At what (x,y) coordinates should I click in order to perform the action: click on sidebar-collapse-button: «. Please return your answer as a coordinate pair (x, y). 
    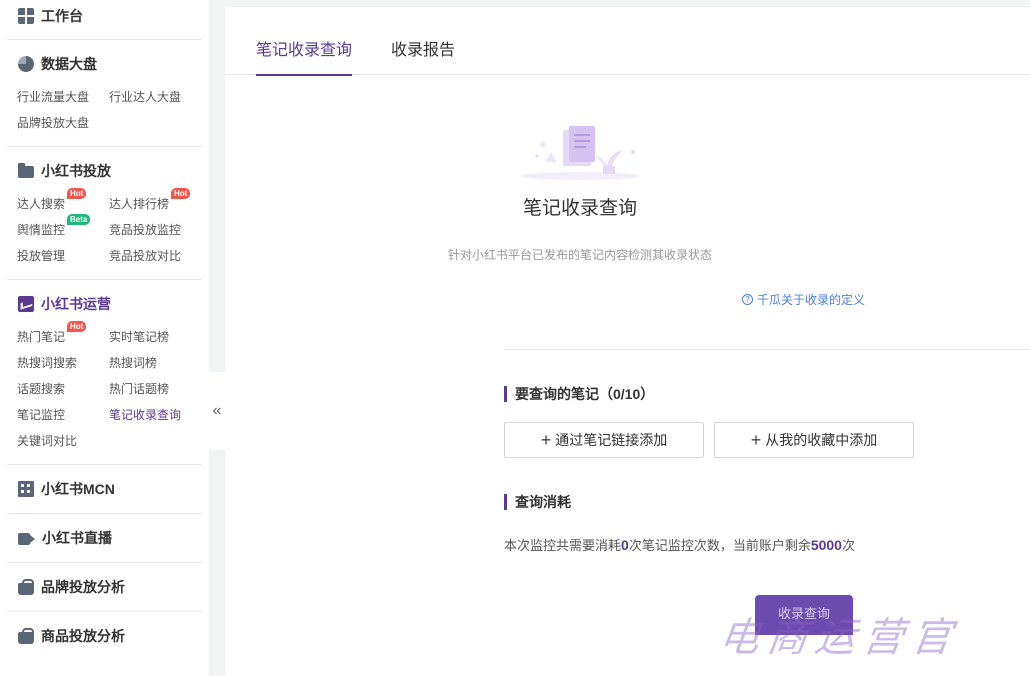
    Looking at the image, I should click on (217, 411).